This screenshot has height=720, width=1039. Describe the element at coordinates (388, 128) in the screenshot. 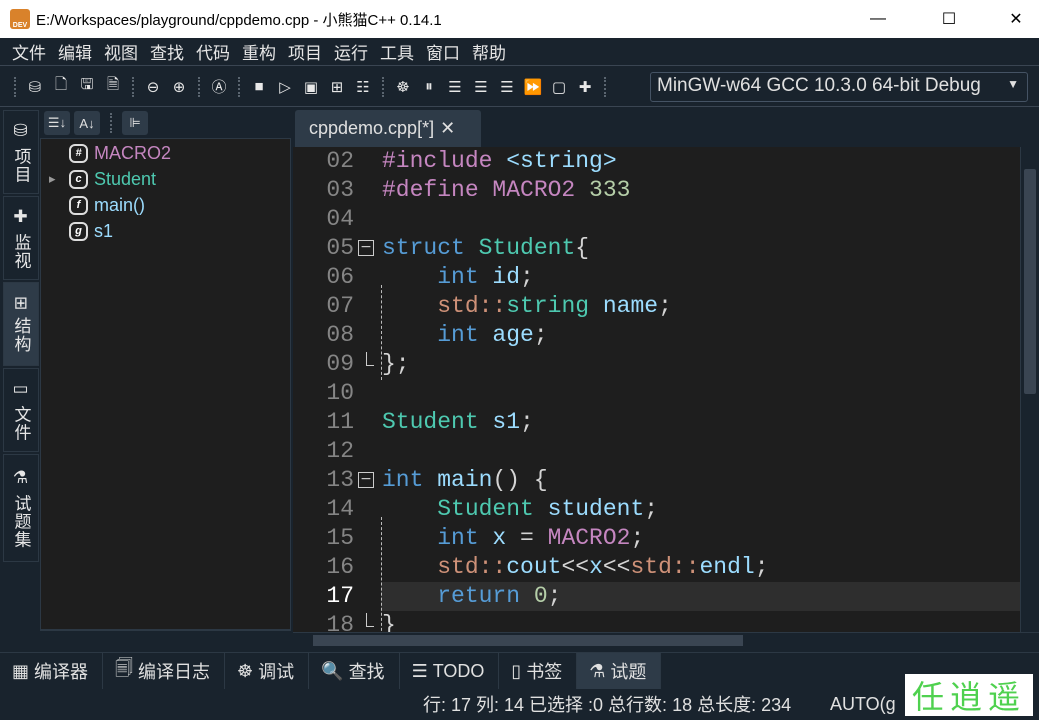

I see `tab-cppdemo: cppdemo.cpp[*] ✕` at that location.